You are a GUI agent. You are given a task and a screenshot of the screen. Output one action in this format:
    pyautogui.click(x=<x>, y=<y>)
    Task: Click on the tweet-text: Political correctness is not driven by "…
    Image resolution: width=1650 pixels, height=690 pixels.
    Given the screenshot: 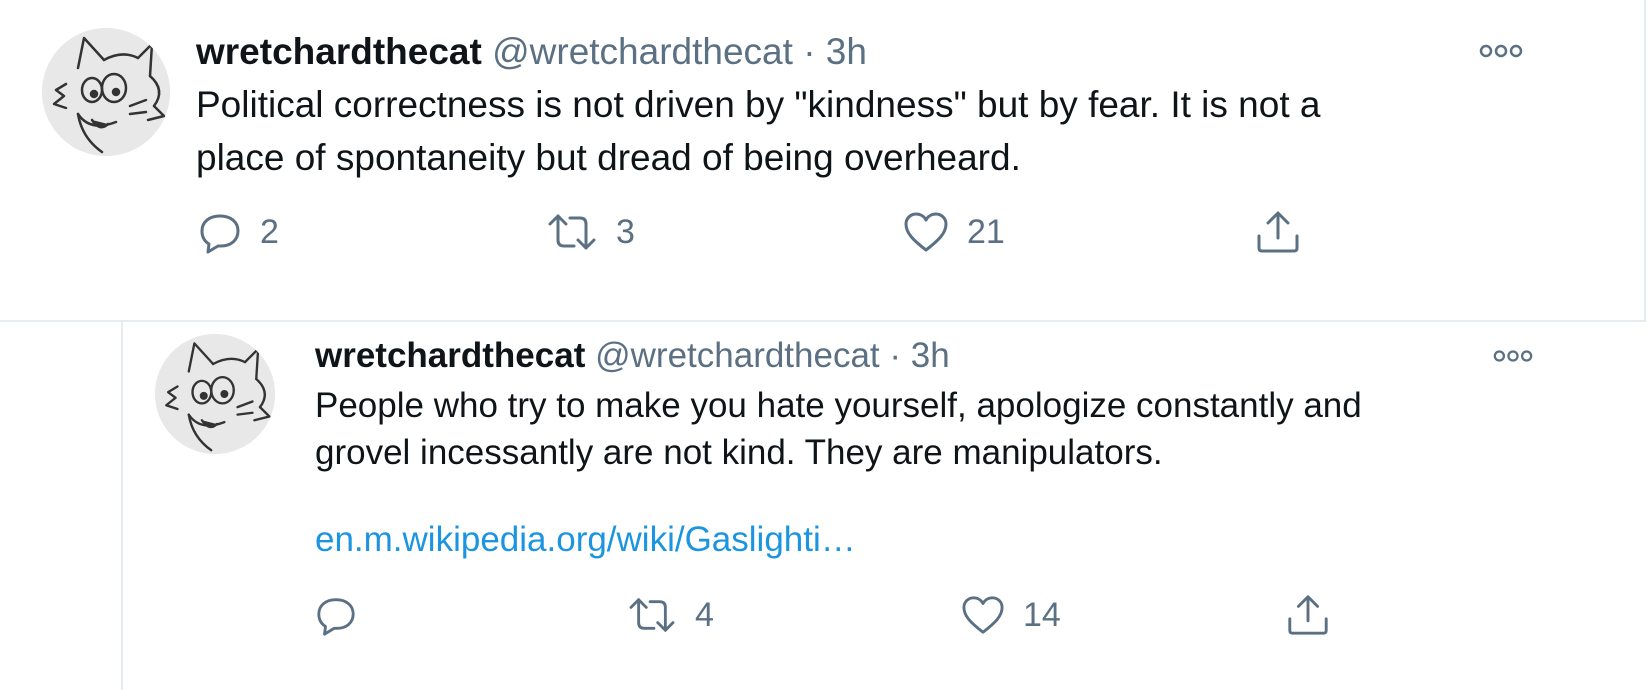 What is the action you would take?
    pyautogui.click(x=758, y=131)
    